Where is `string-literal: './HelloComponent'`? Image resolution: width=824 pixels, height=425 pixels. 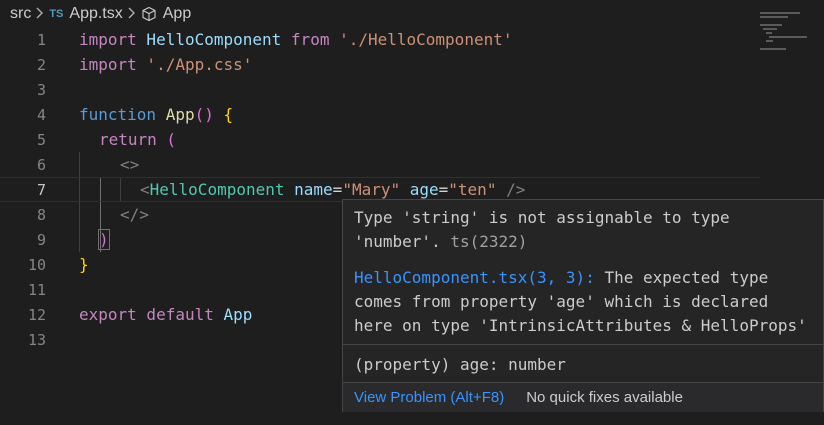 string-literal: './HelloComponent' is located at coordinates (421, 39).